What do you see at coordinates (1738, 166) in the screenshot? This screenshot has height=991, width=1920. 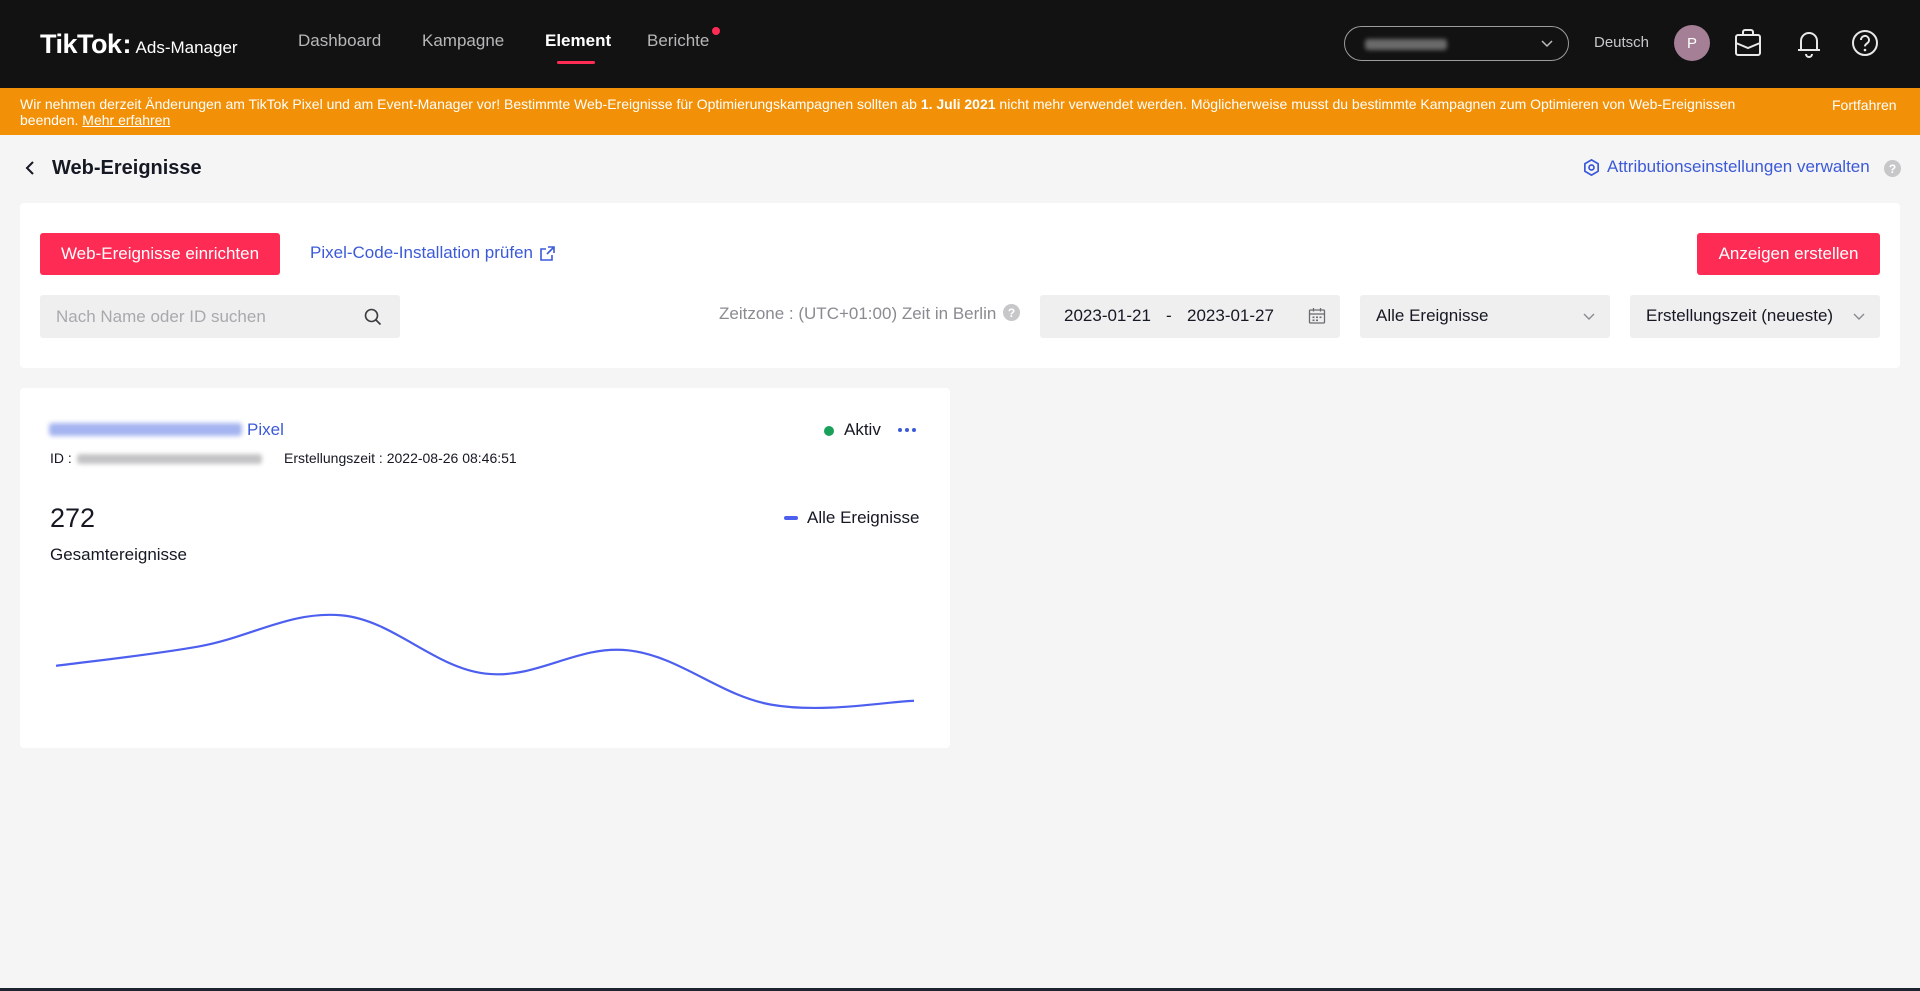 I see `attribution-settings-label: Attributionseinstellungen verwalten` at bounding box center [1738, 166].